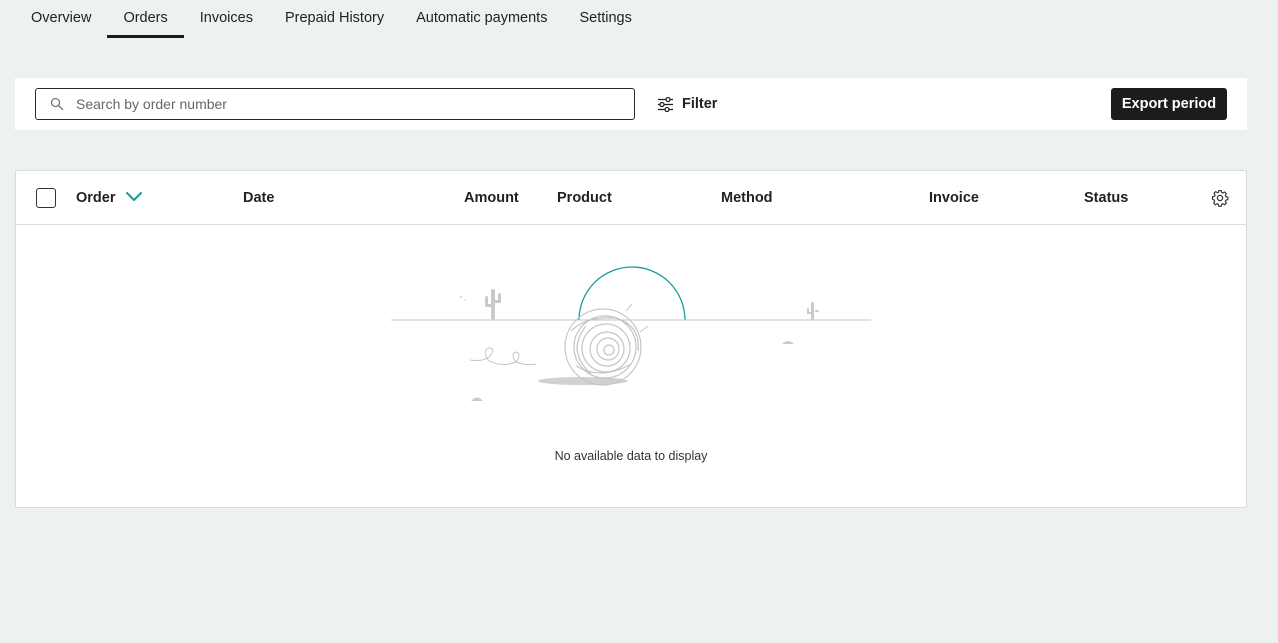 The width and height of the screenshot is (1278, 643). Describe the element at coordinates (134, 197) in the screenshot. I see `chevron-down-icon` at that location.